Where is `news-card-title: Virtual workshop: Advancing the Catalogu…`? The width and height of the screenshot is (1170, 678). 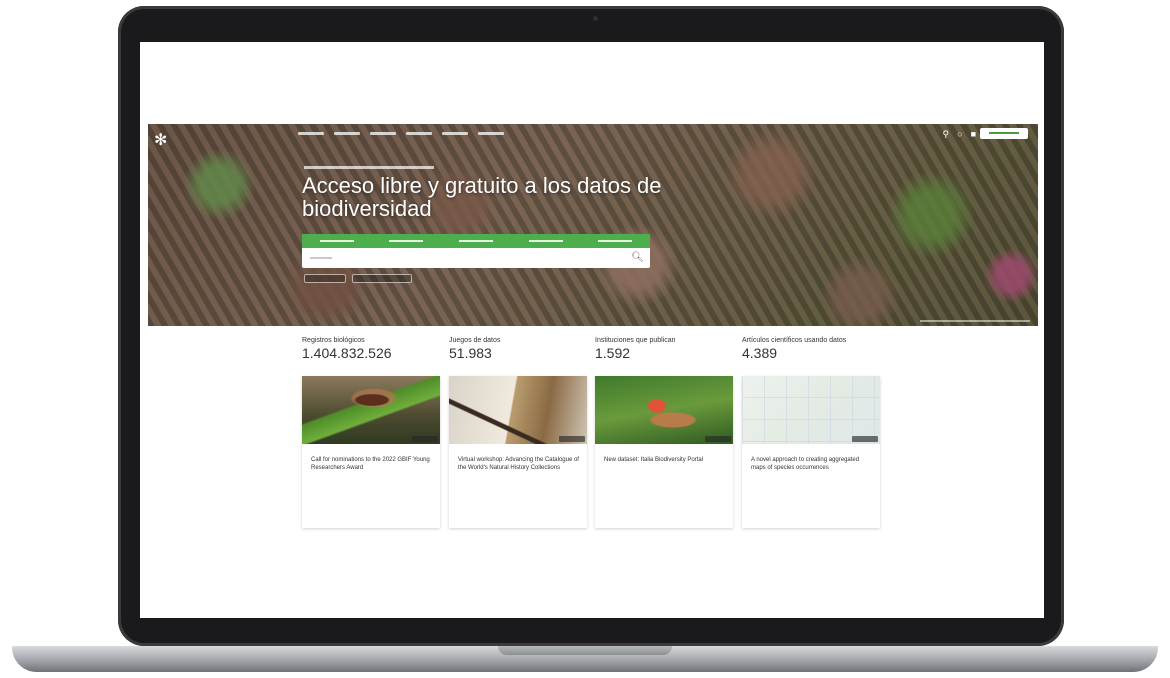 news-card-title: Virtual workshop: Advancing the Catalogu… is located at coordinates (518, 464).